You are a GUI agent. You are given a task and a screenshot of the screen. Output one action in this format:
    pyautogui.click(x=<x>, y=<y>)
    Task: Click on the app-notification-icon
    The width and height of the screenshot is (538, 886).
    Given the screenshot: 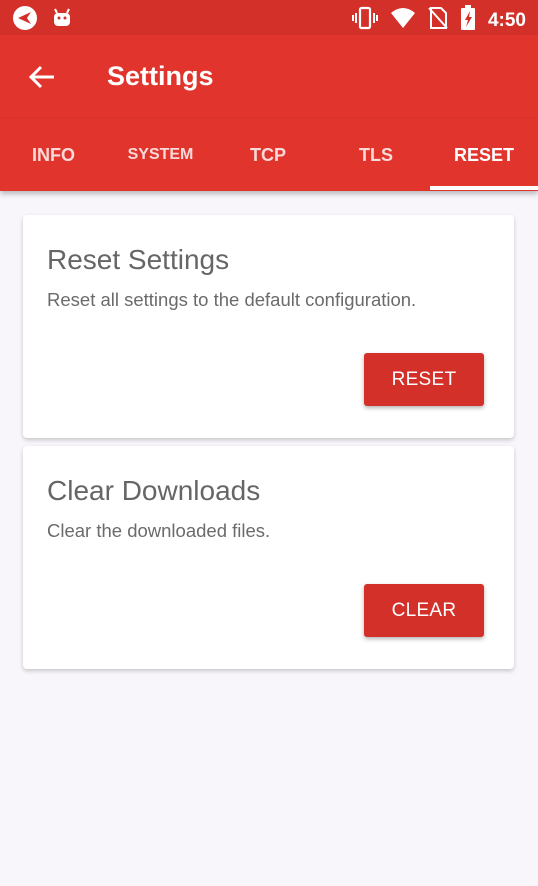 What is the action you would take?
    pyautogui.click(x=25, y=20)
    